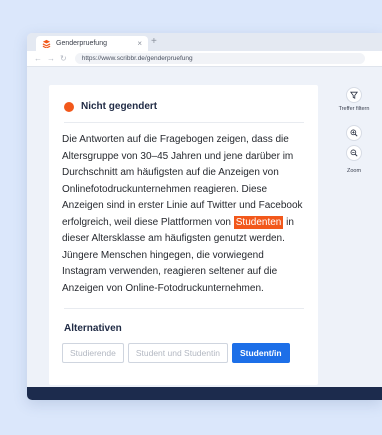 Image resolution: width=382 pixels, height=435 pixels. What do you see at coordinates (219, 58) in the screenshot?
I see `url-field: https://www.scribbr.de/genderpruefung` at bounding box center [219, 58].